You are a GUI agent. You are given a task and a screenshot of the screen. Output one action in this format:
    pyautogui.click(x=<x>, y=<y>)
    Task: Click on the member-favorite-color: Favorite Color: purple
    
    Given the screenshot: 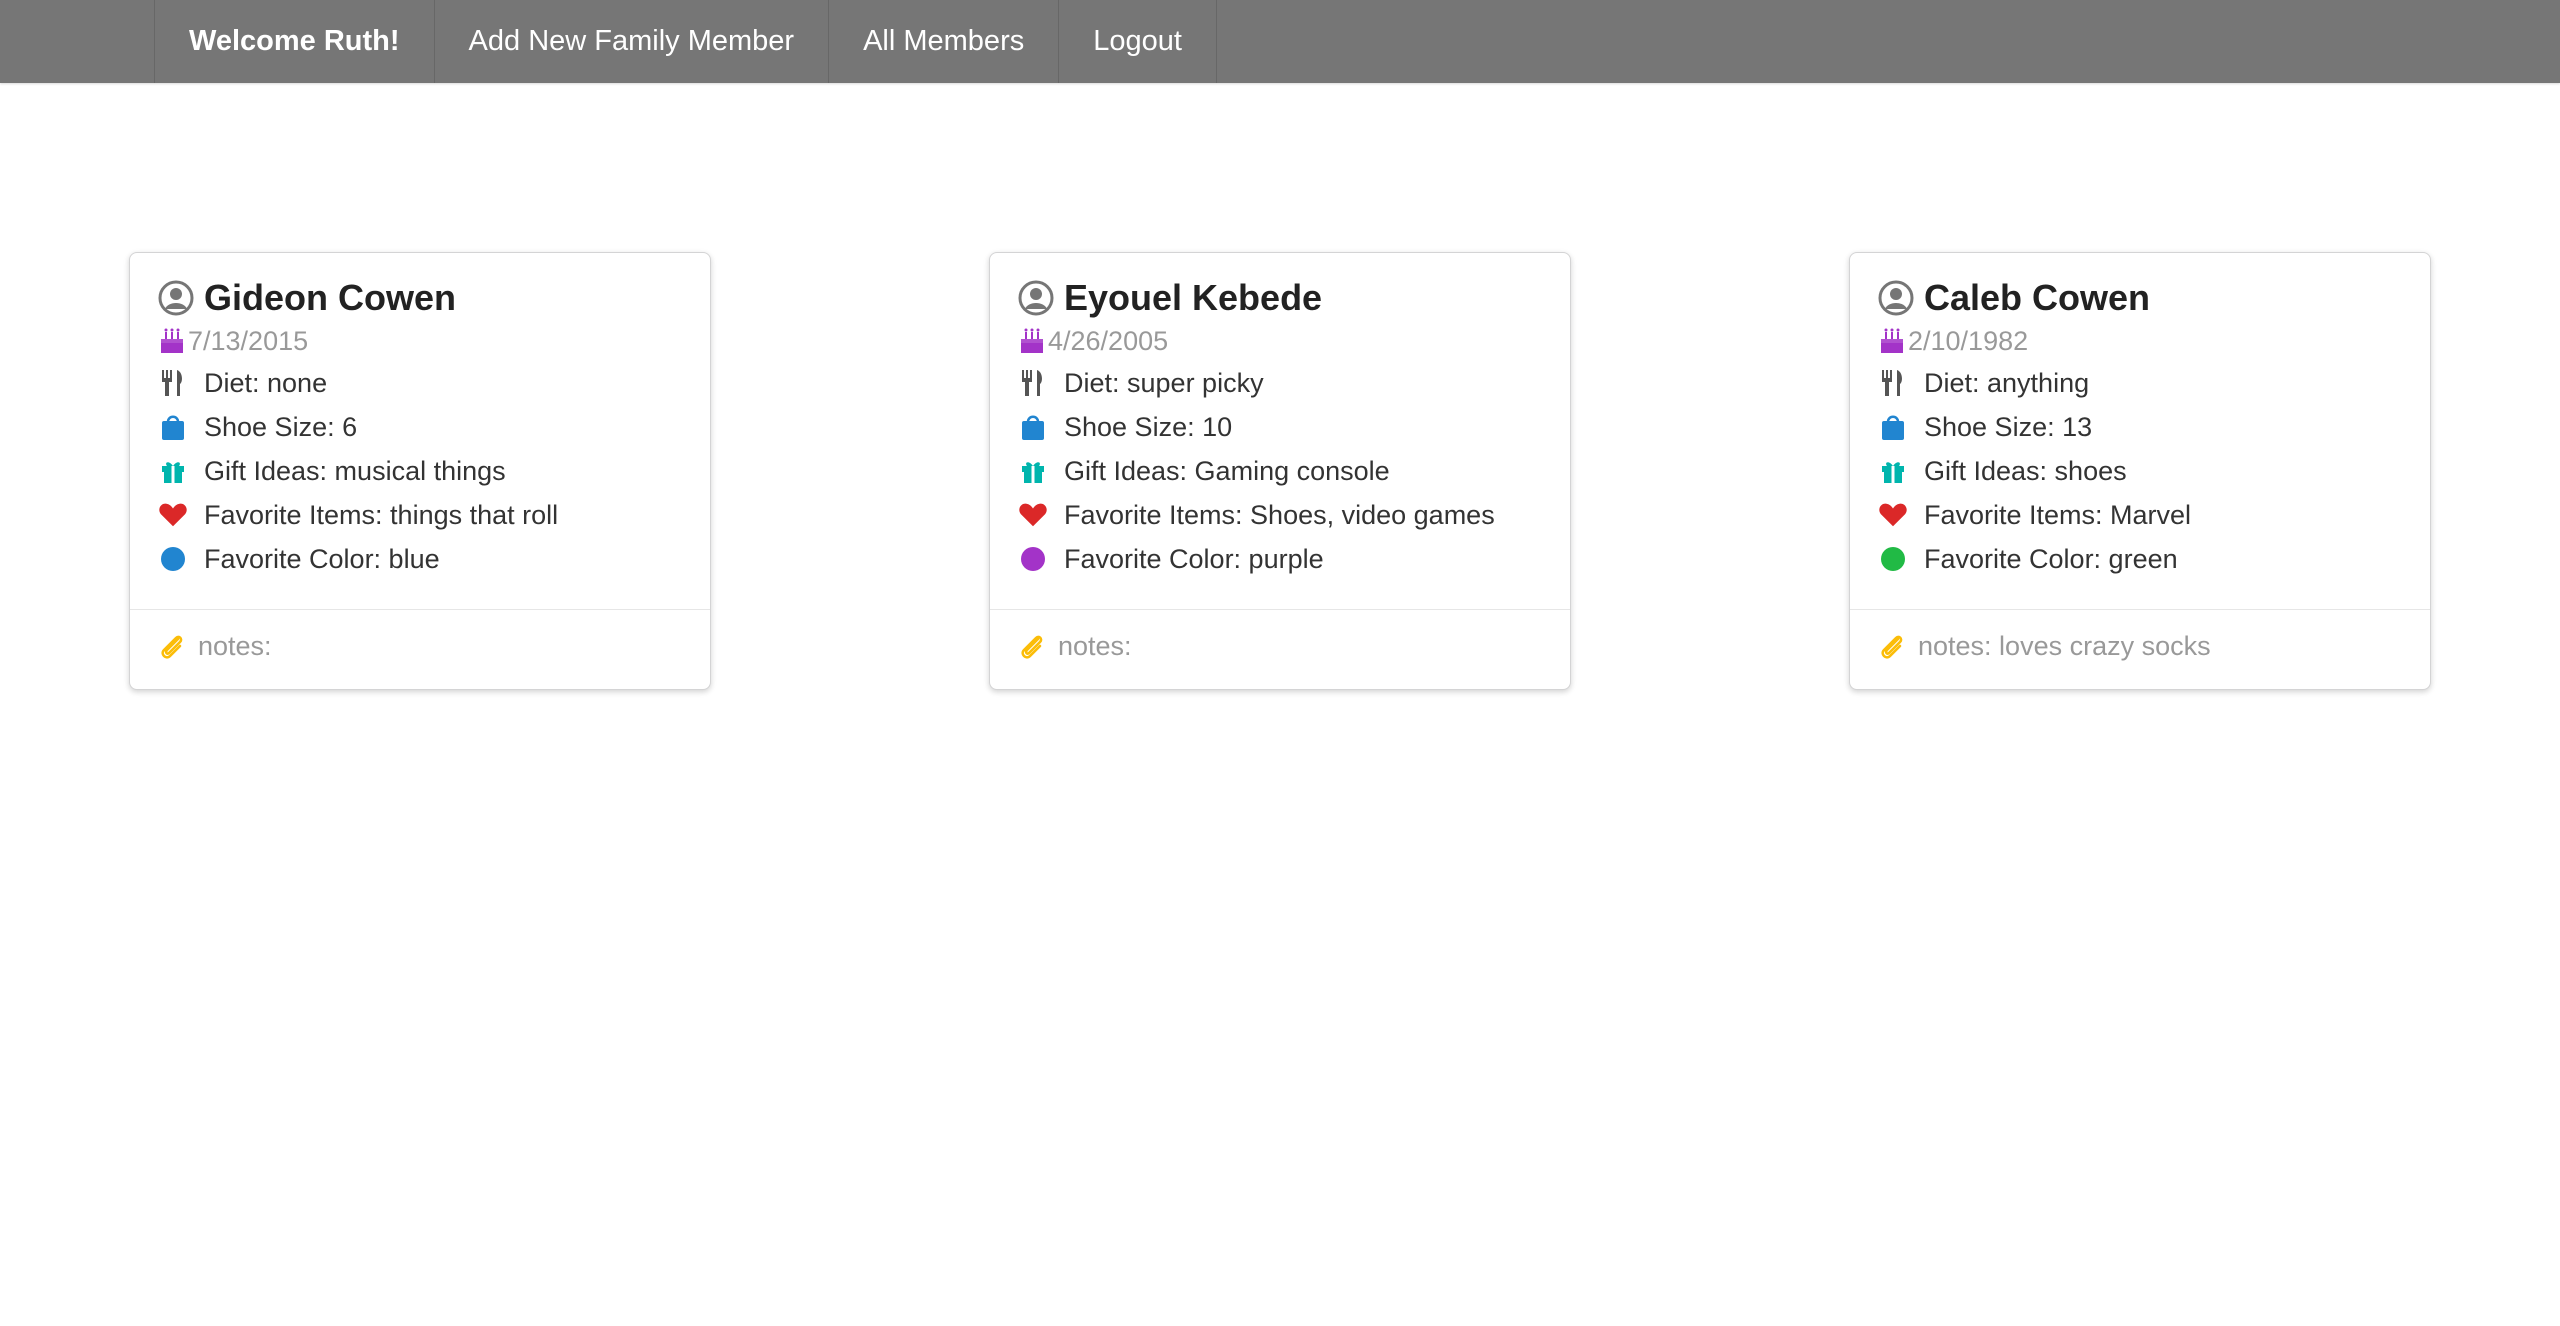 What is the action you would take?
    pyautogui.click(x=1194, y=558)
    